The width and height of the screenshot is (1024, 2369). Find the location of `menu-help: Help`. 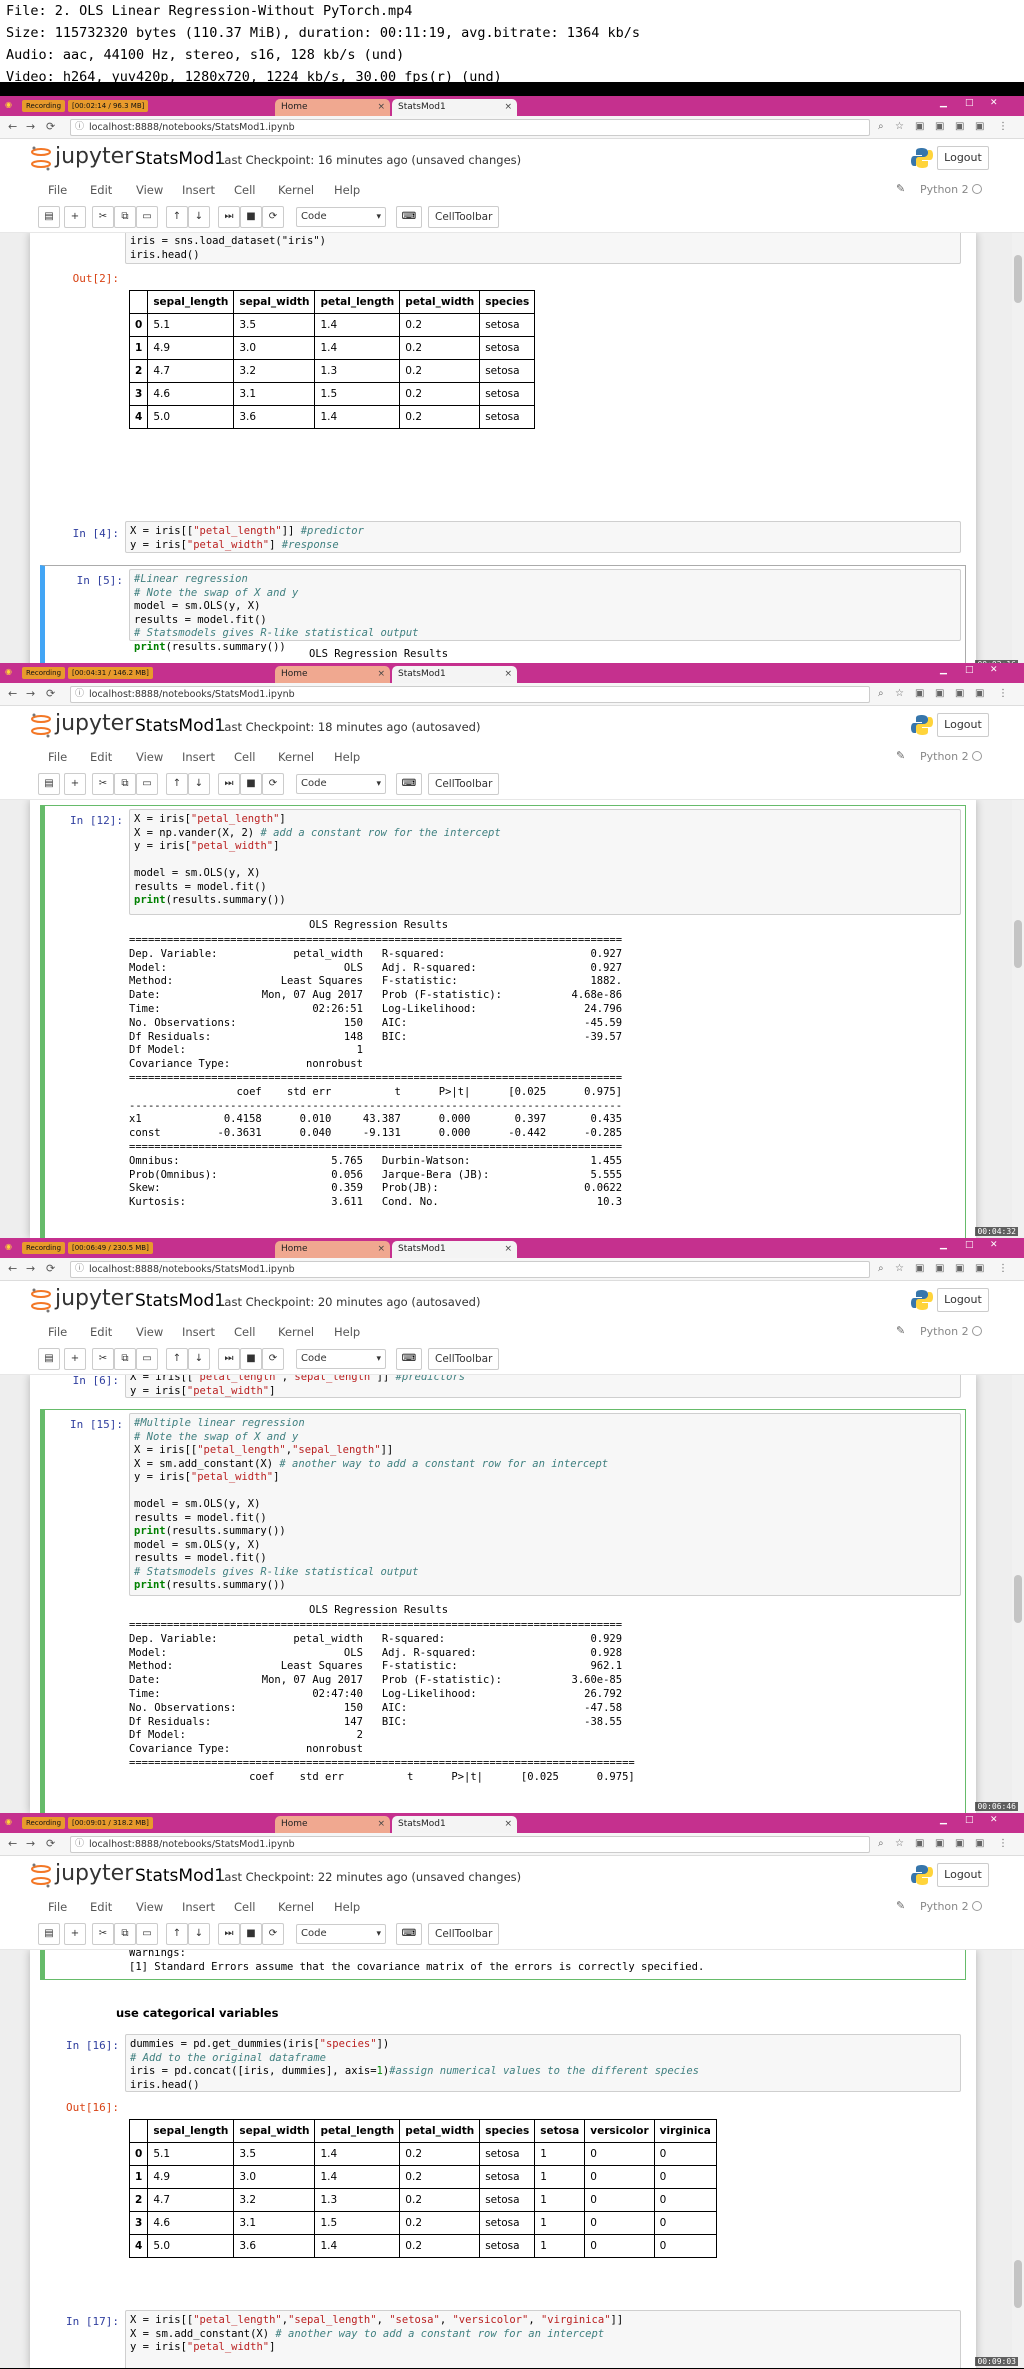

menu-help: Help is located at coordinates (347, 1332).